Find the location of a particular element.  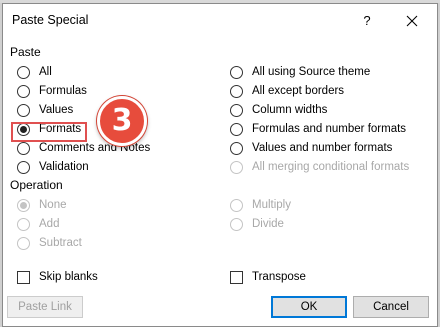

operation-option-multiply: Multiply is located at coordinates (260, 205).